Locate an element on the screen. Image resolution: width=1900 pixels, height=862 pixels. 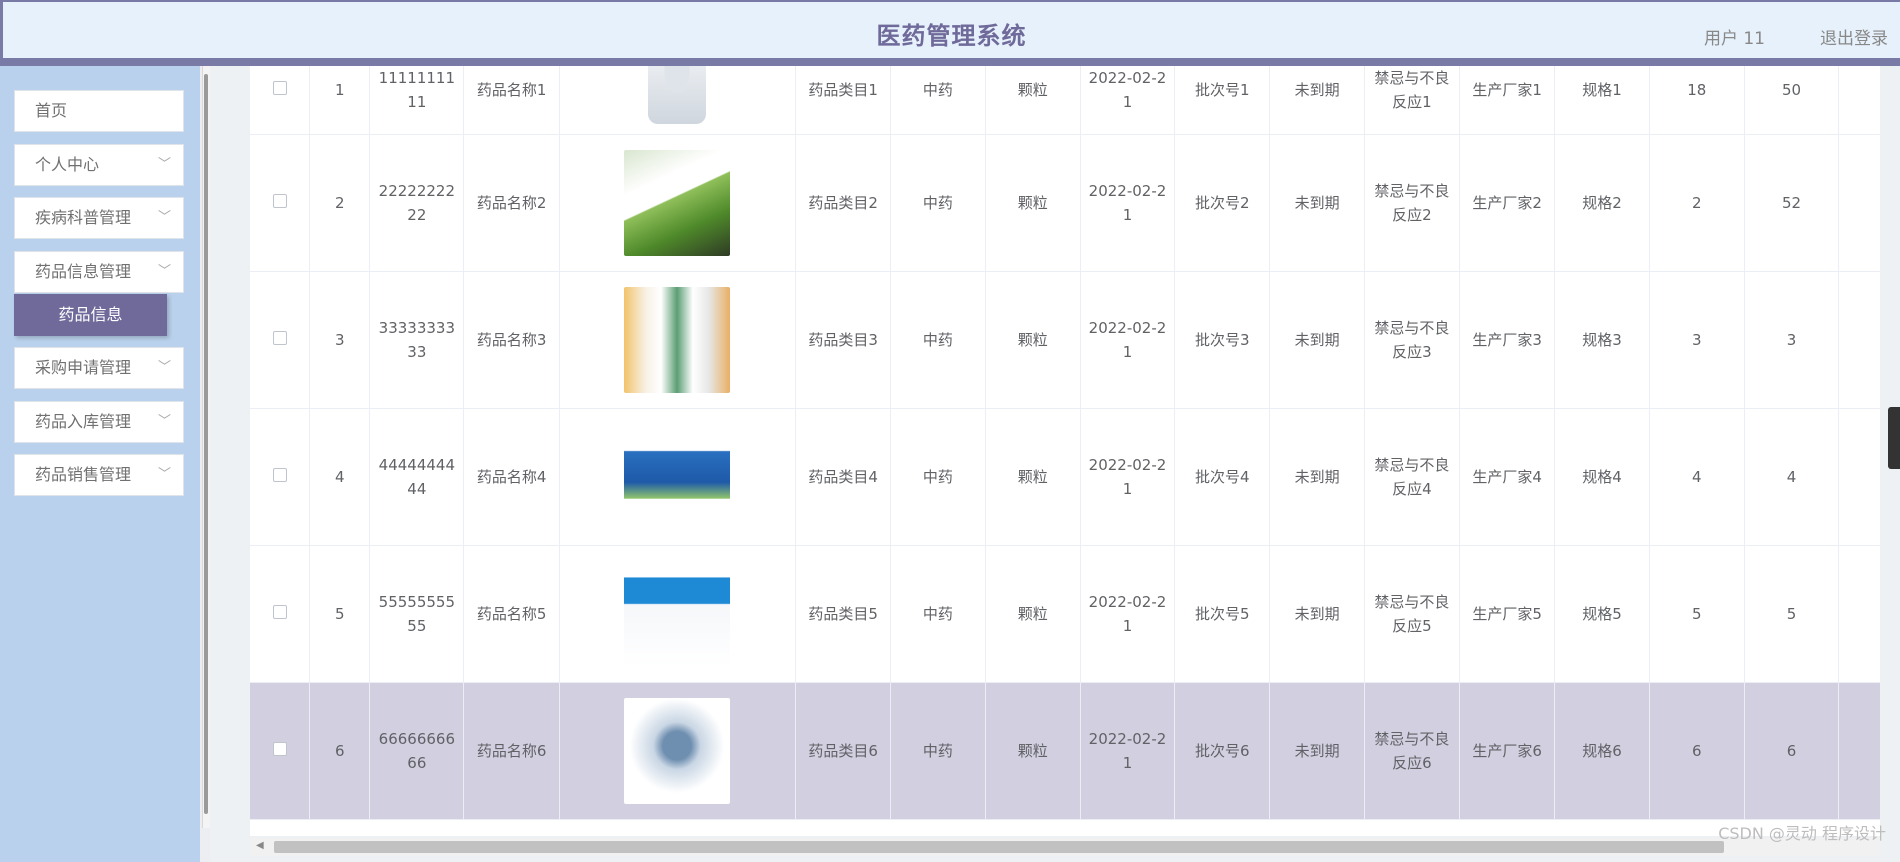
cell-spec: 规格4 is located at coordinates (1602, 477).